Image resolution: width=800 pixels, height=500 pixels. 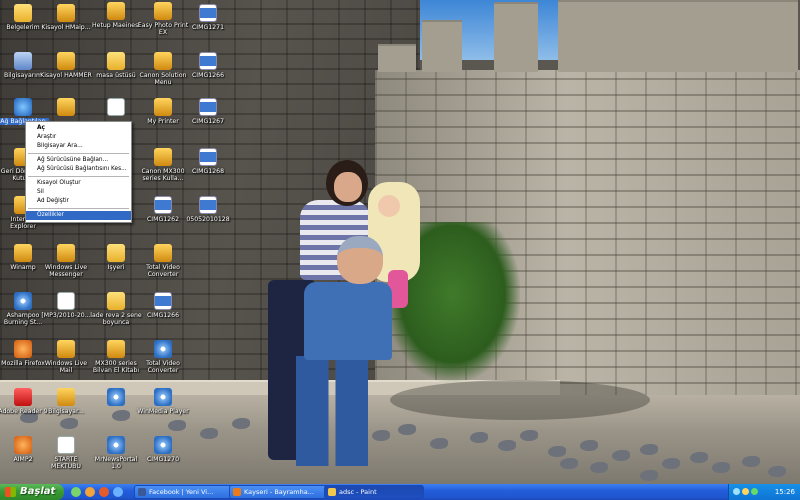 I want to click on desktop-icon: WinMedia Player, so click(x=163, y=401).